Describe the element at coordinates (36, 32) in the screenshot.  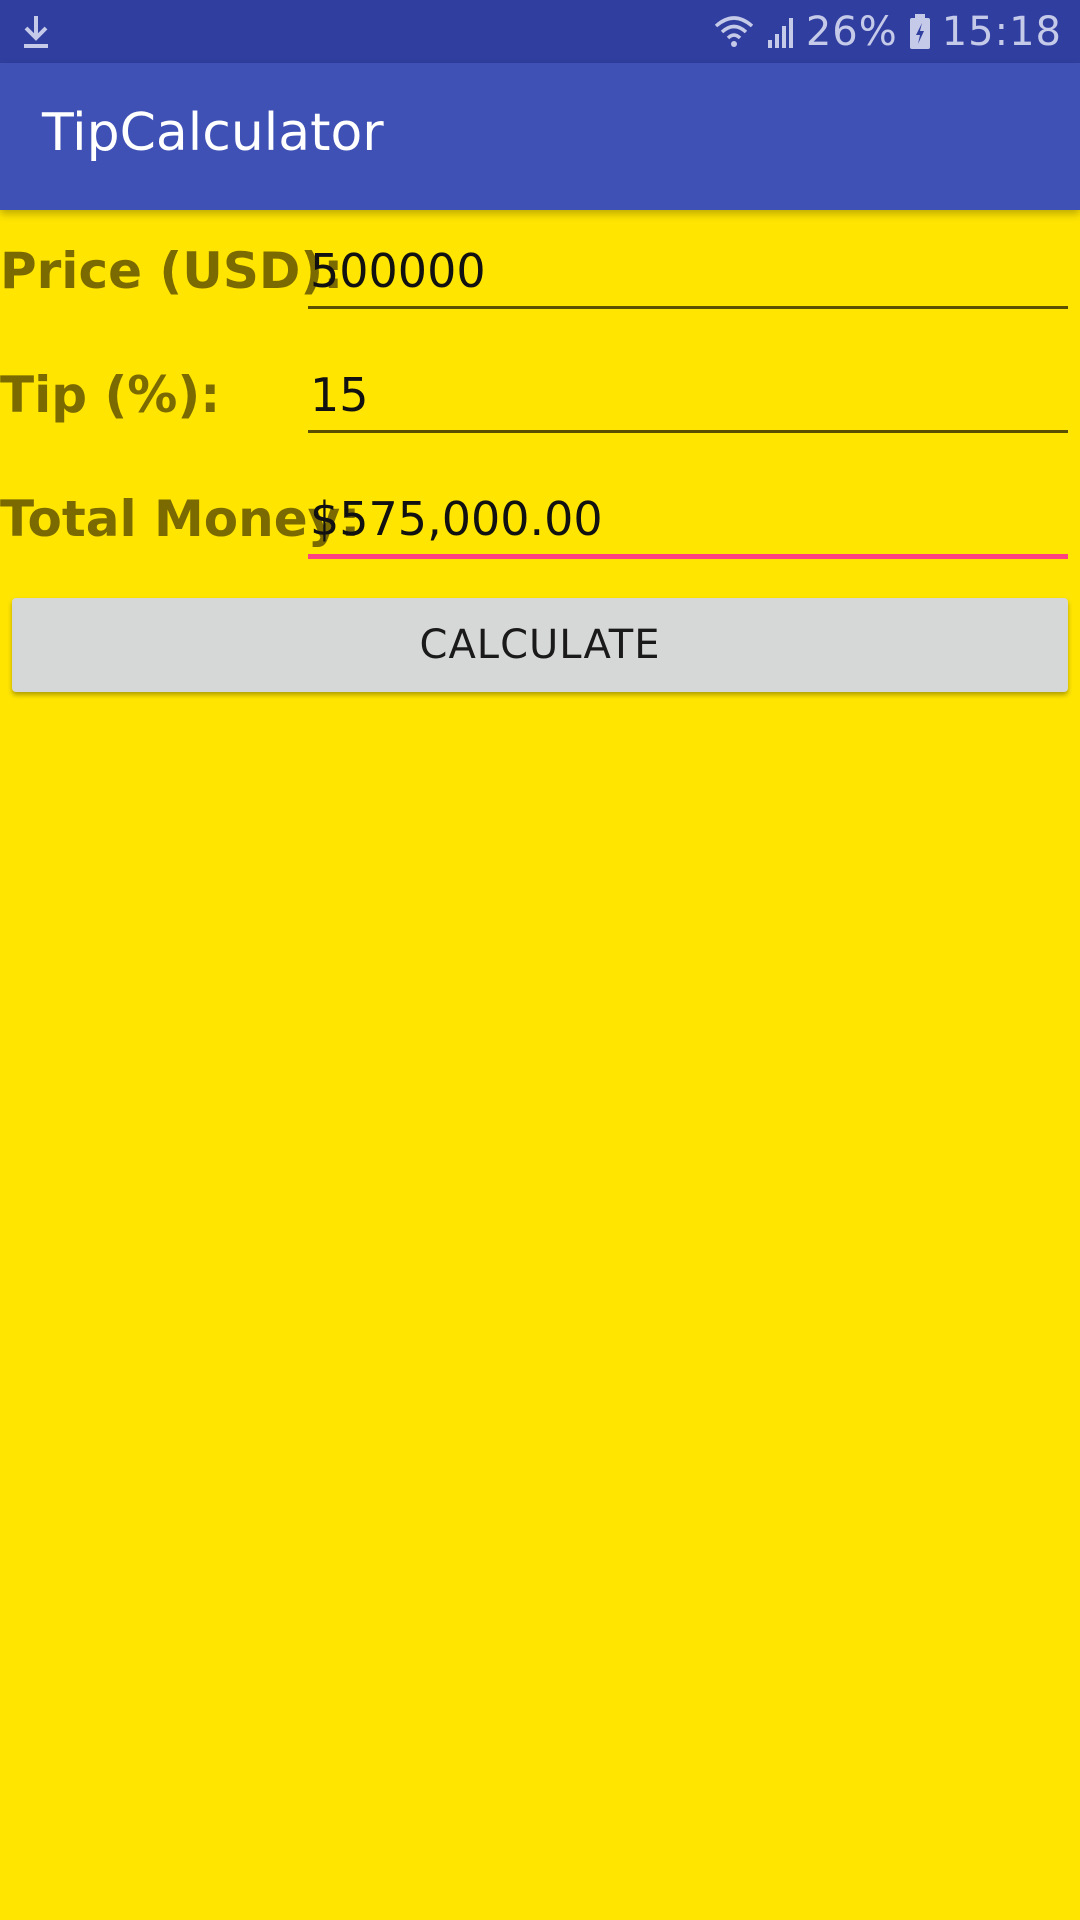
I see `download-icon` at that location.